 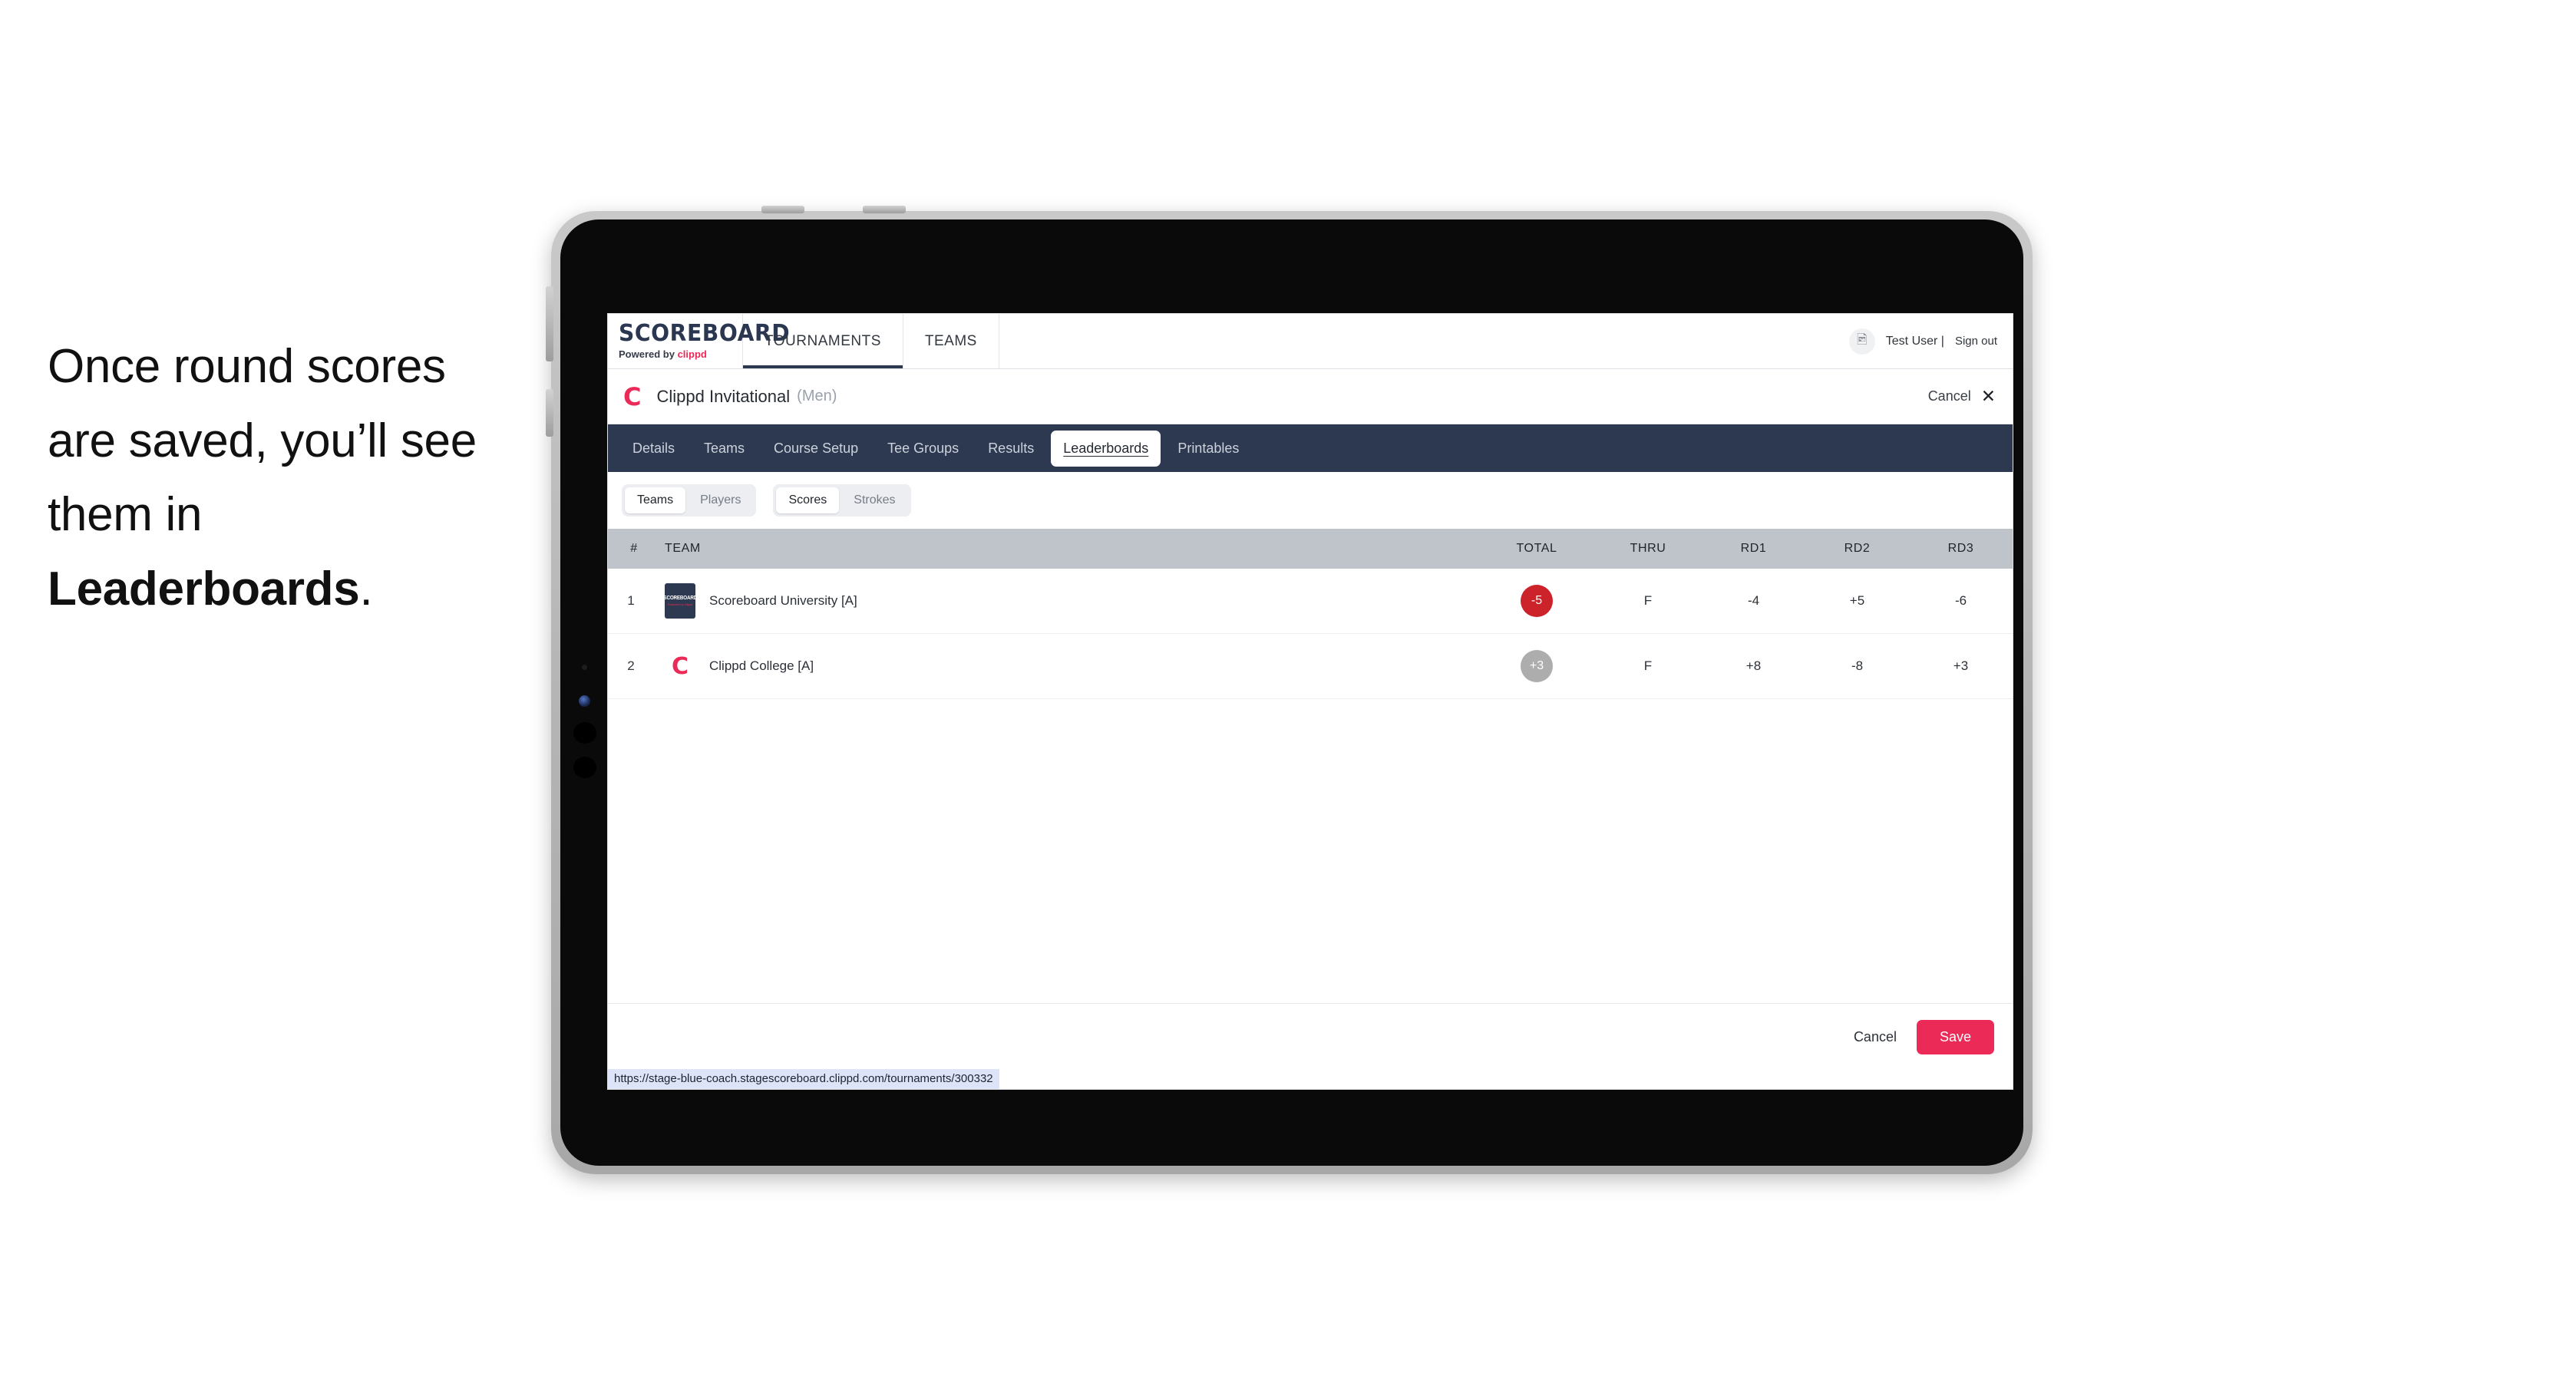 I want to click on row-team-name: Clippd College [A], so click(x=761, y=665).